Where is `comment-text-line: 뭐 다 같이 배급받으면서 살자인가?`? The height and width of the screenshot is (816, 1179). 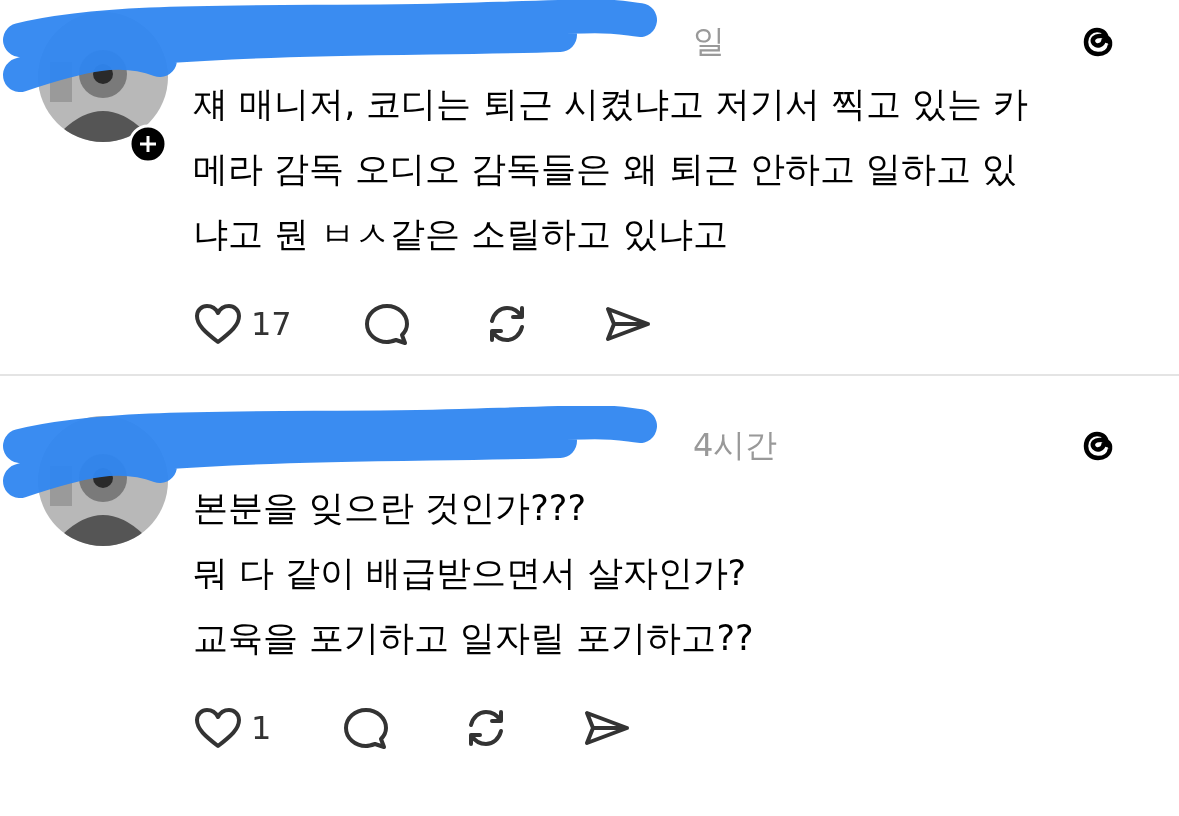 comment-text-line: 뭐 다 같이 배급받으면서 살자인가? is located at coordinates (470, 573).